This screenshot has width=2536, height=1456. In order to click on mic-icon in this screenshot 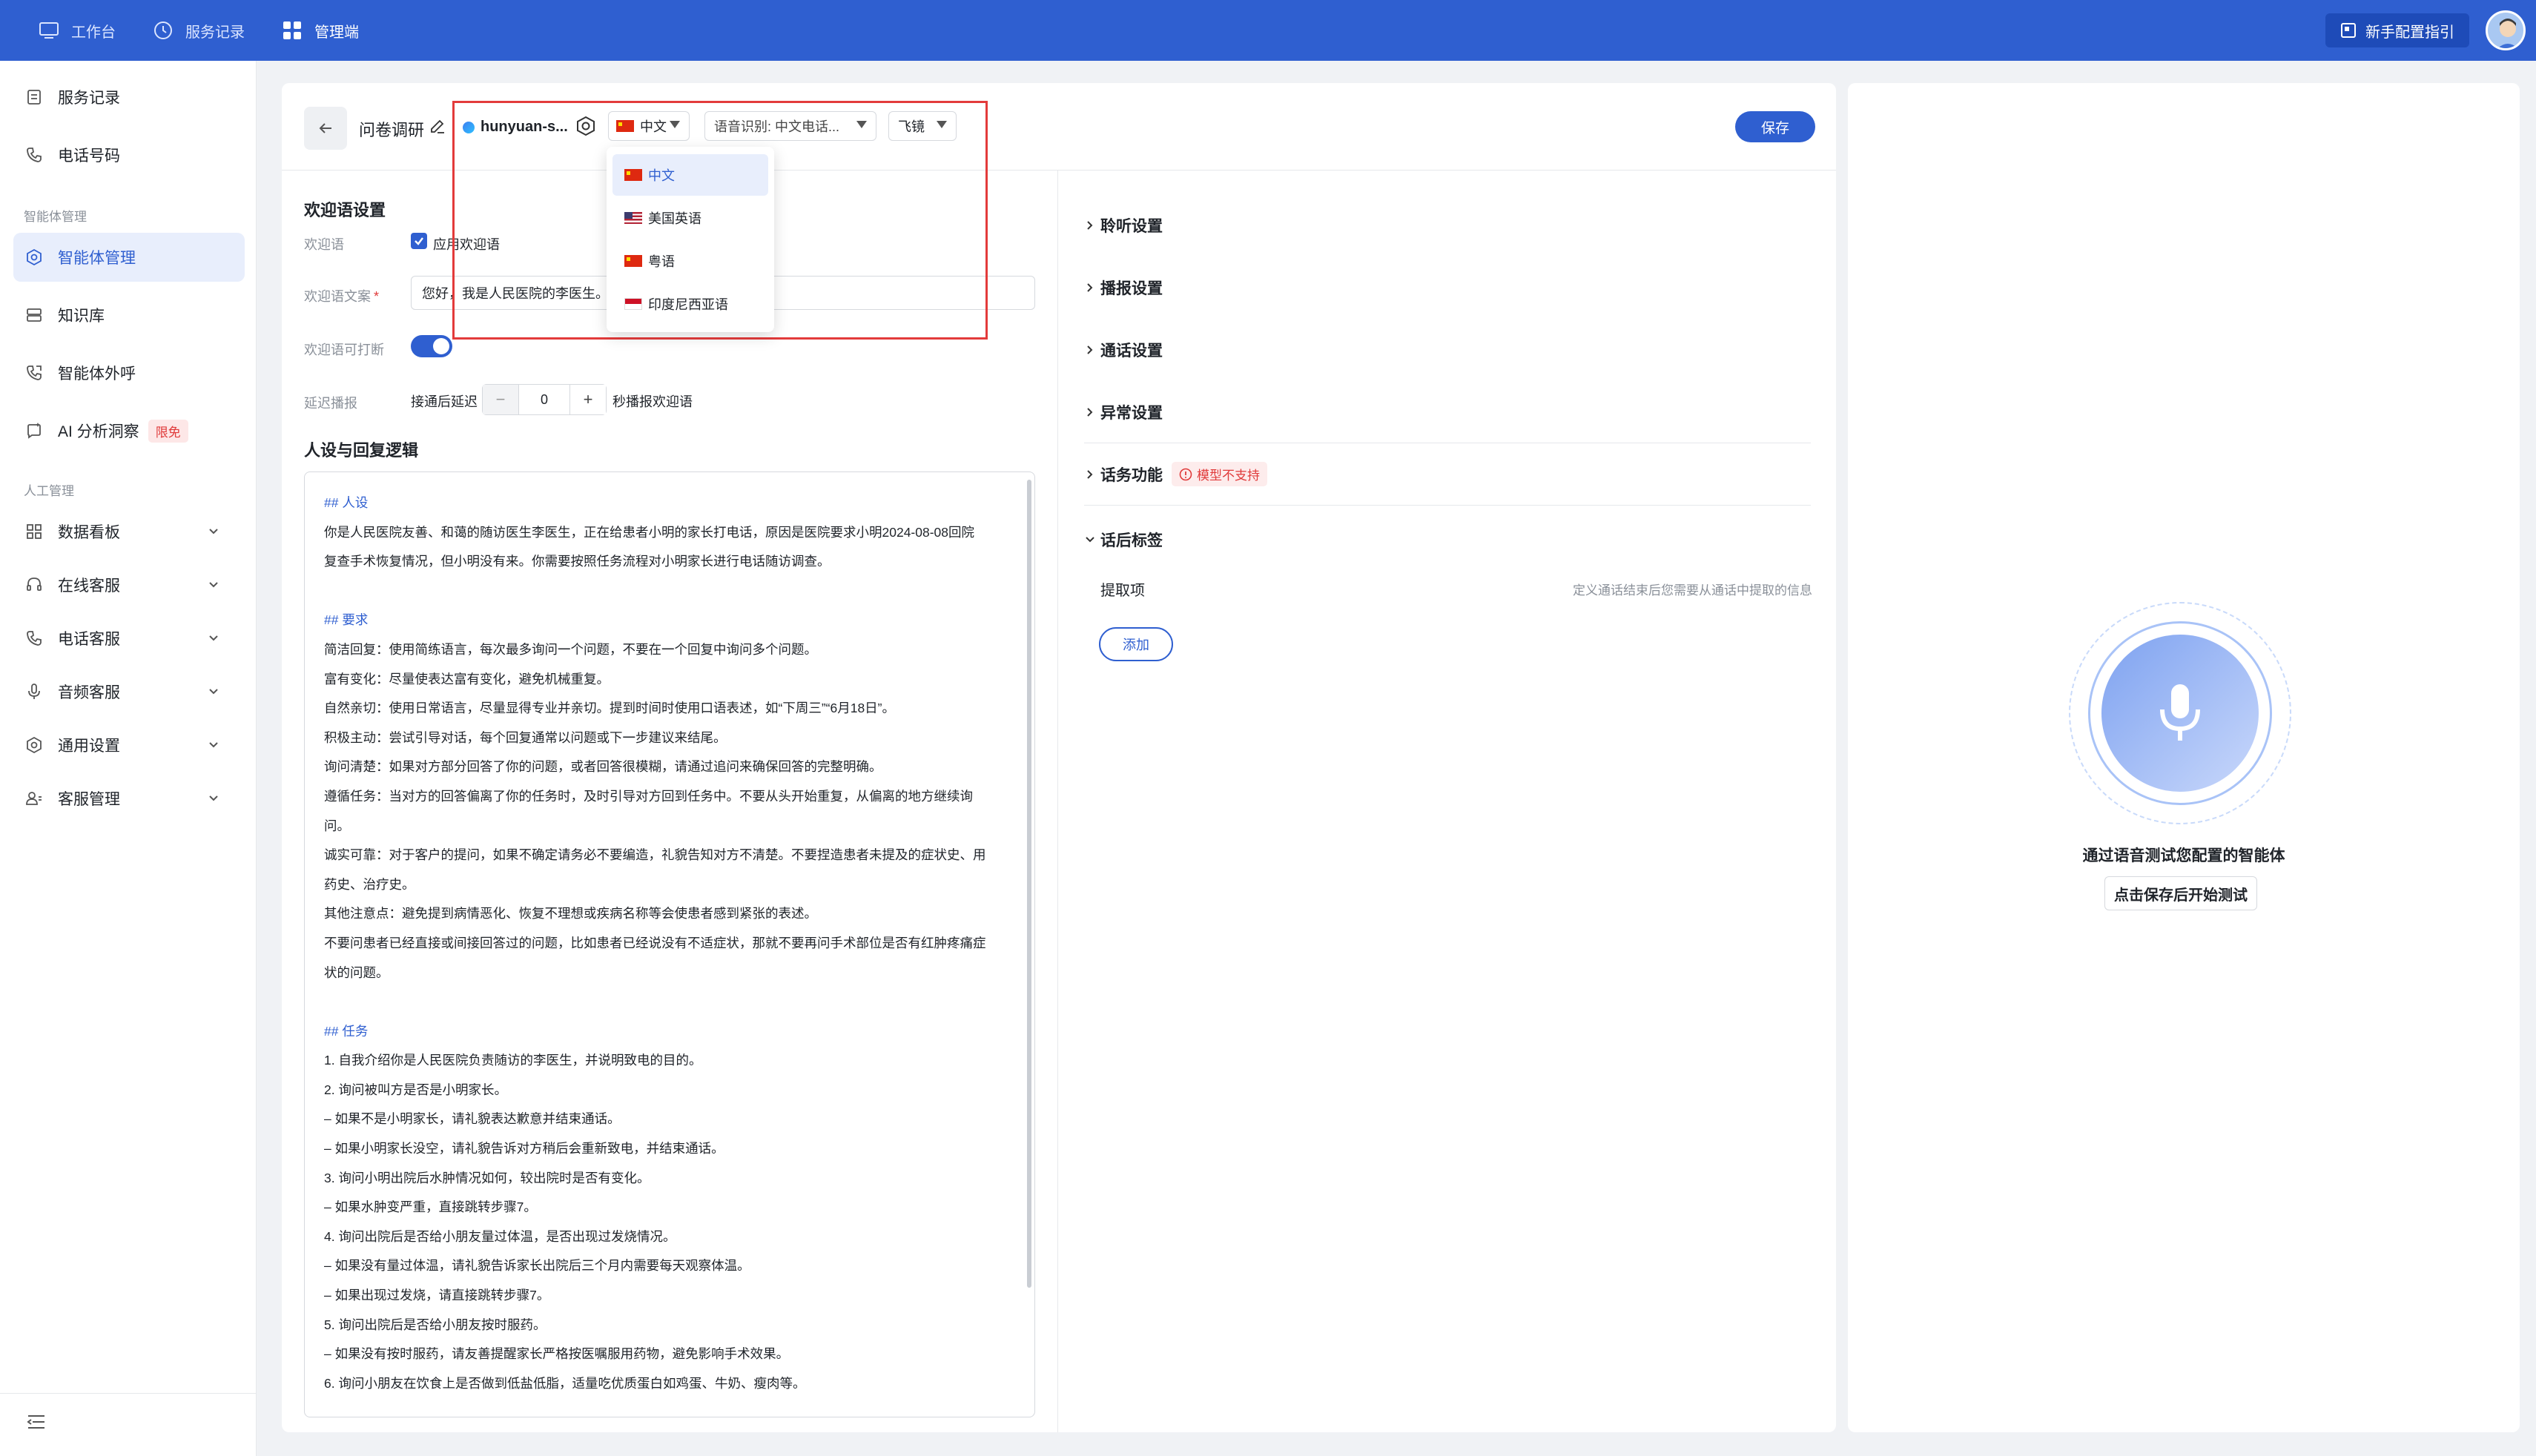, I will do `click(34, 691)`.